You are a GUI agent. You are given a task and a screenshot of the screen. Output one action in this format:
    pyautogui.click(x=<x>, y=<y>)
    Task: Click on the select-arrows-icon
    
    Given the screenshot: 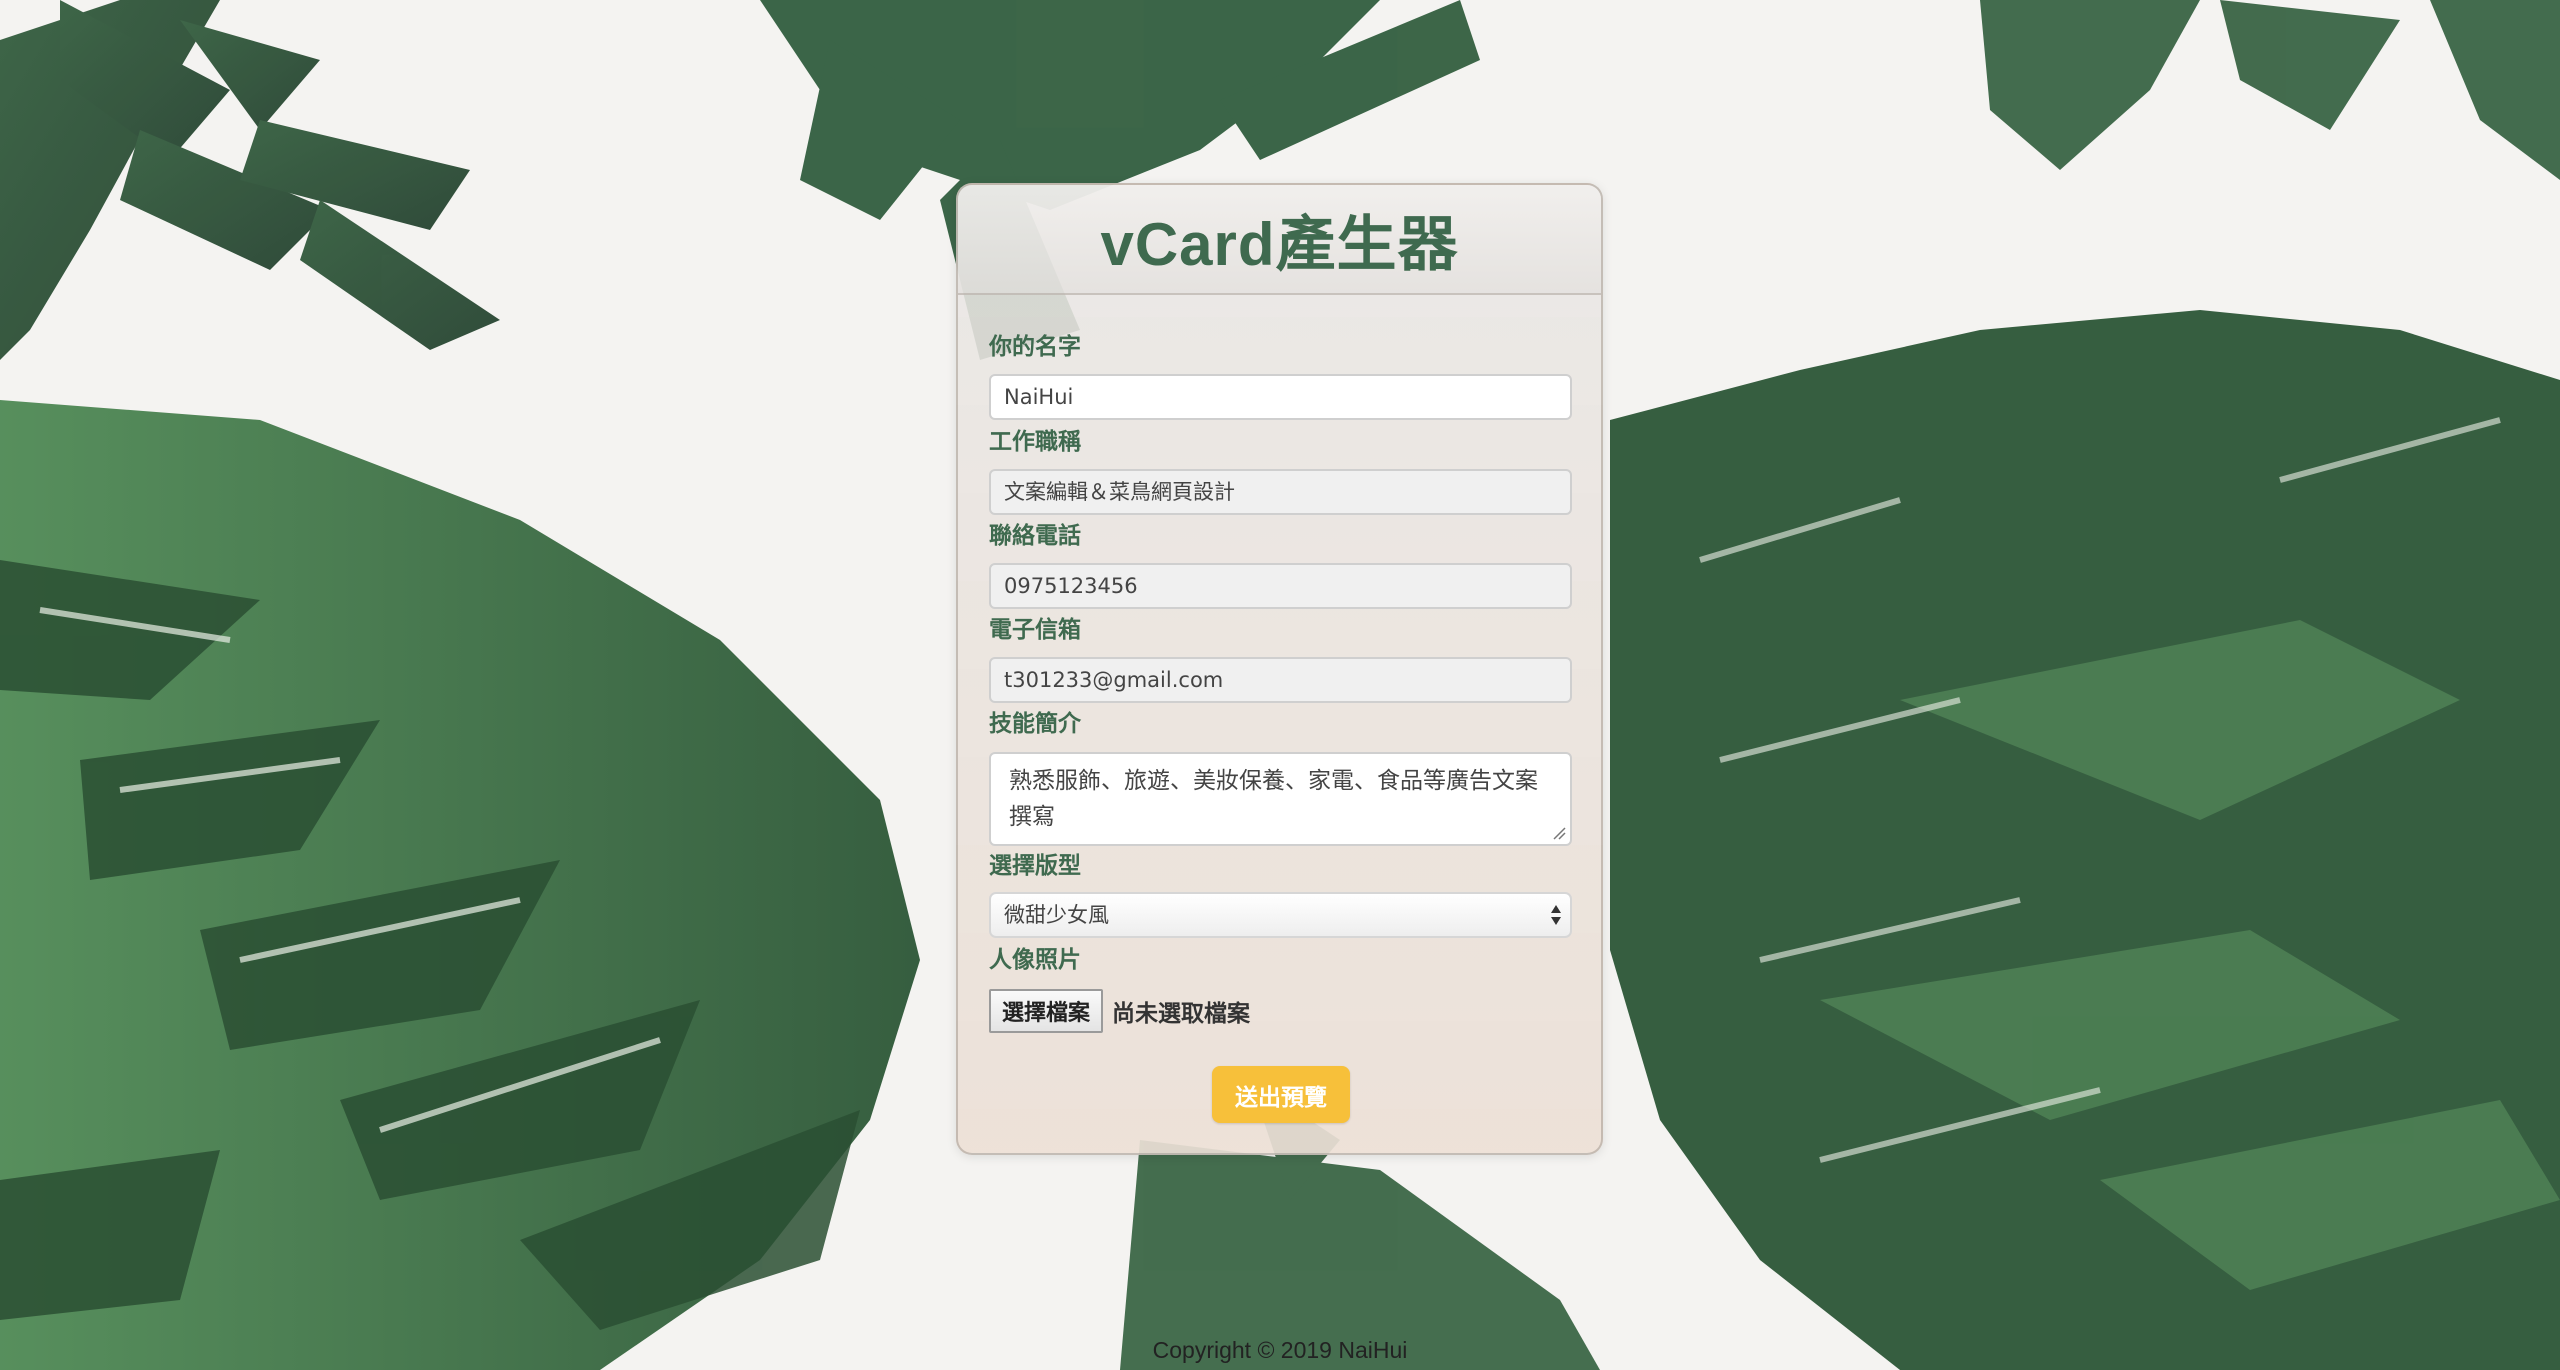 What is the action you would take?
    pyautogui.click(x=1556, y=915)
    